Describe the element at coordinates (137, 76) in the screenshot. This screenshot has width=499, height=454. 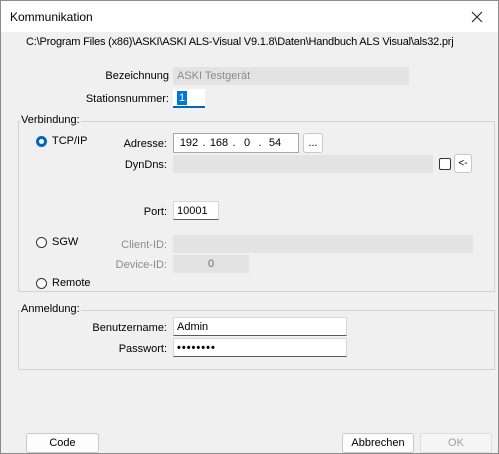
I see `device-name-label: Bezeichnung` at that location.